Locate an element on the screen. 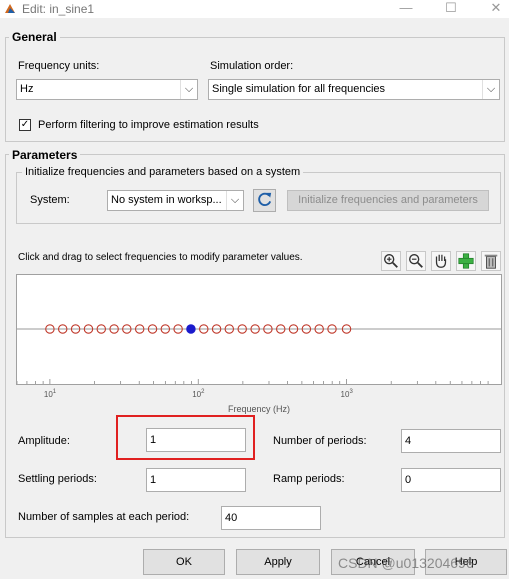 The width and height of the screenshot is (509, 579). window-title: Edit: in_sine1 is located at coordinates (58, 9).